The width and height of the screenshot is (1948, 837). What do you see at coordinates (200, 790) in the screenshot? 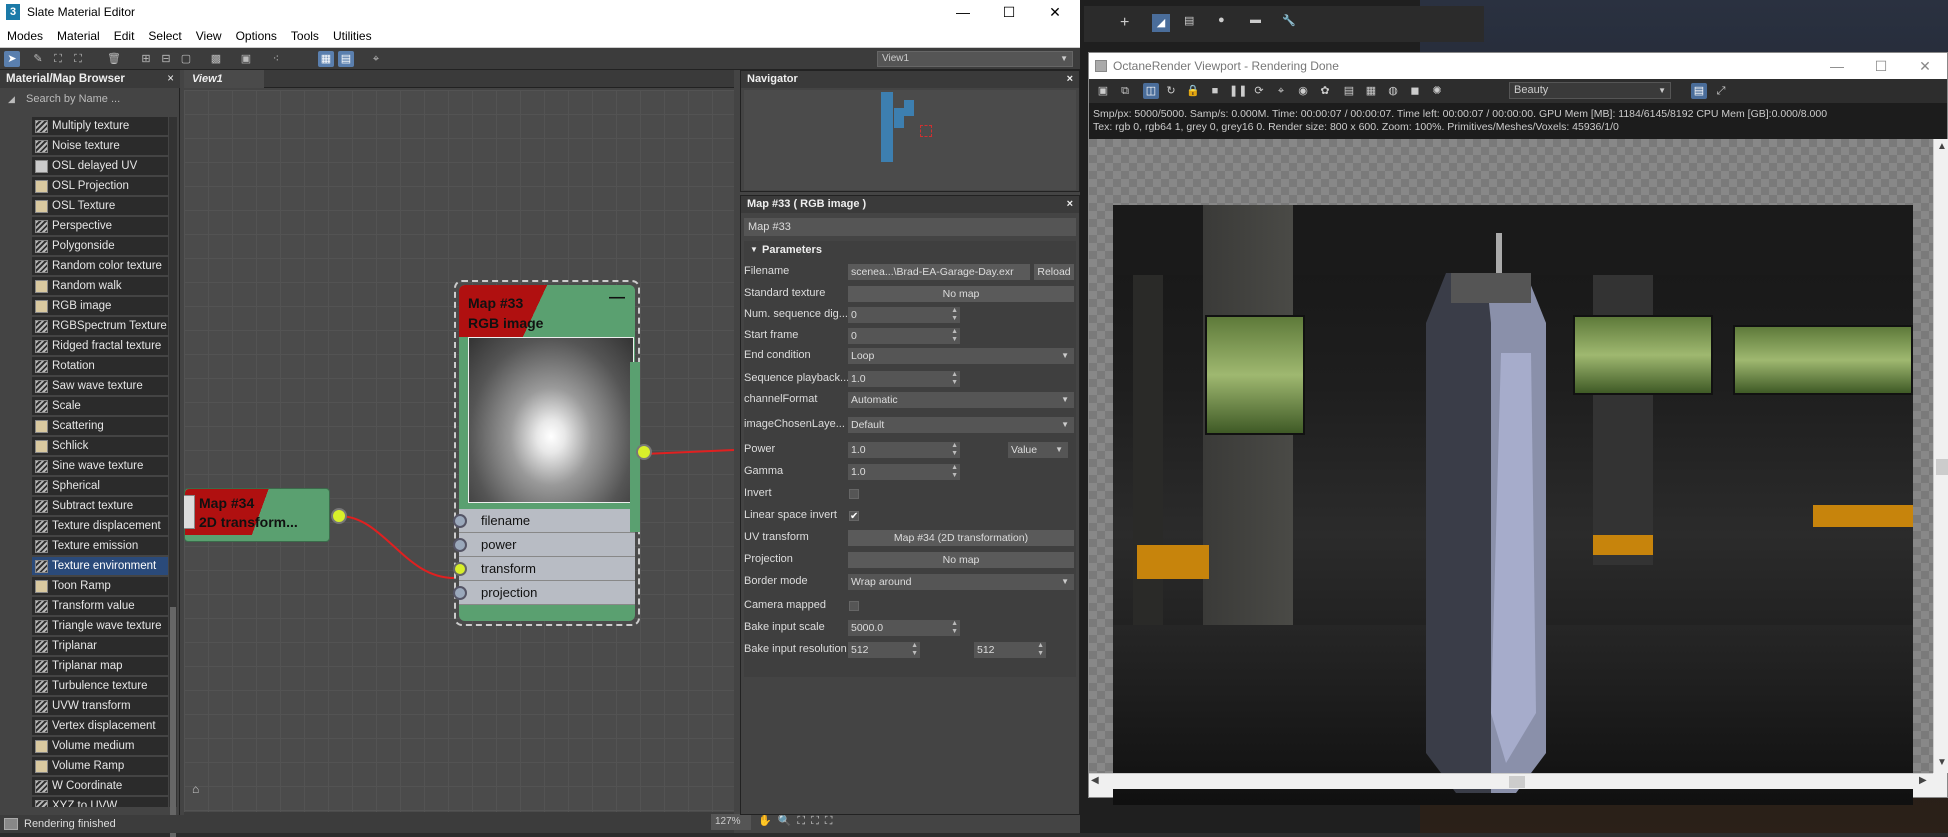
I see `pan-icon: ⌂` at bounding box center [200, 790].